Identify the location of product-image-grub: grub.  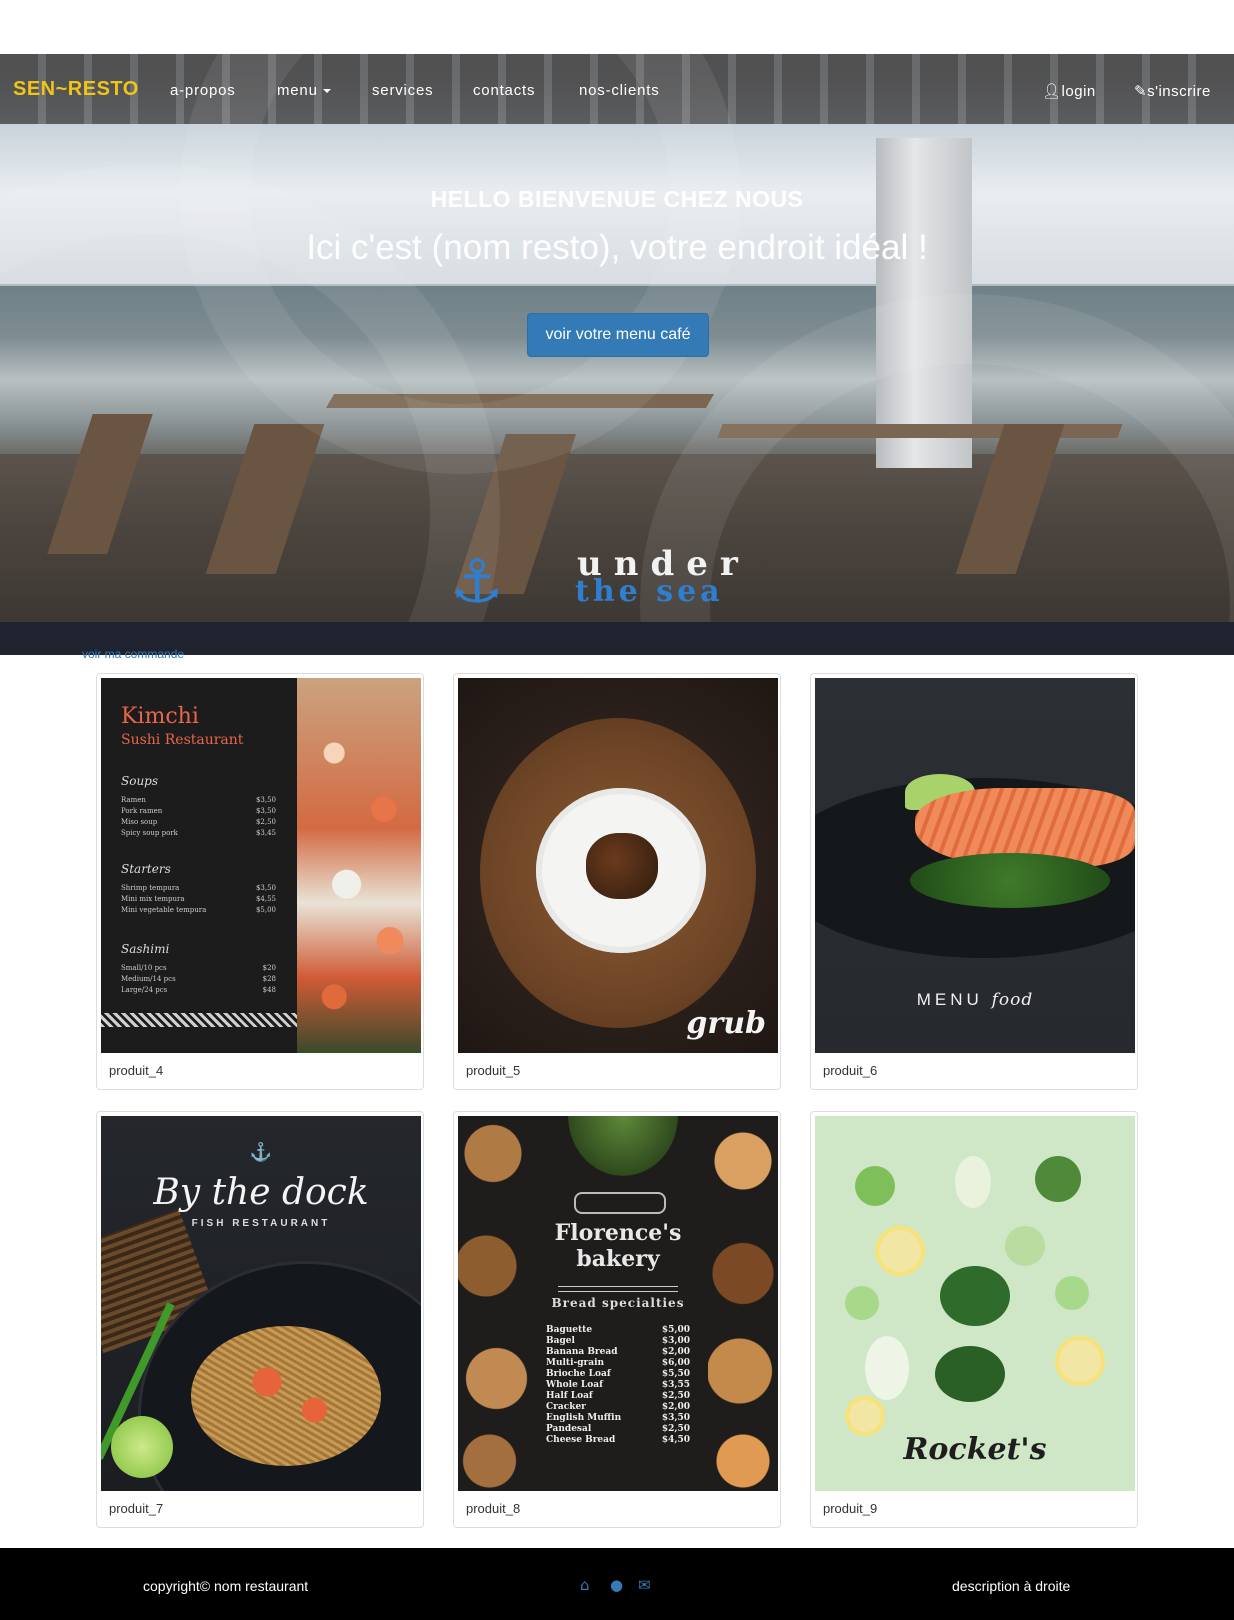
(618, 865).